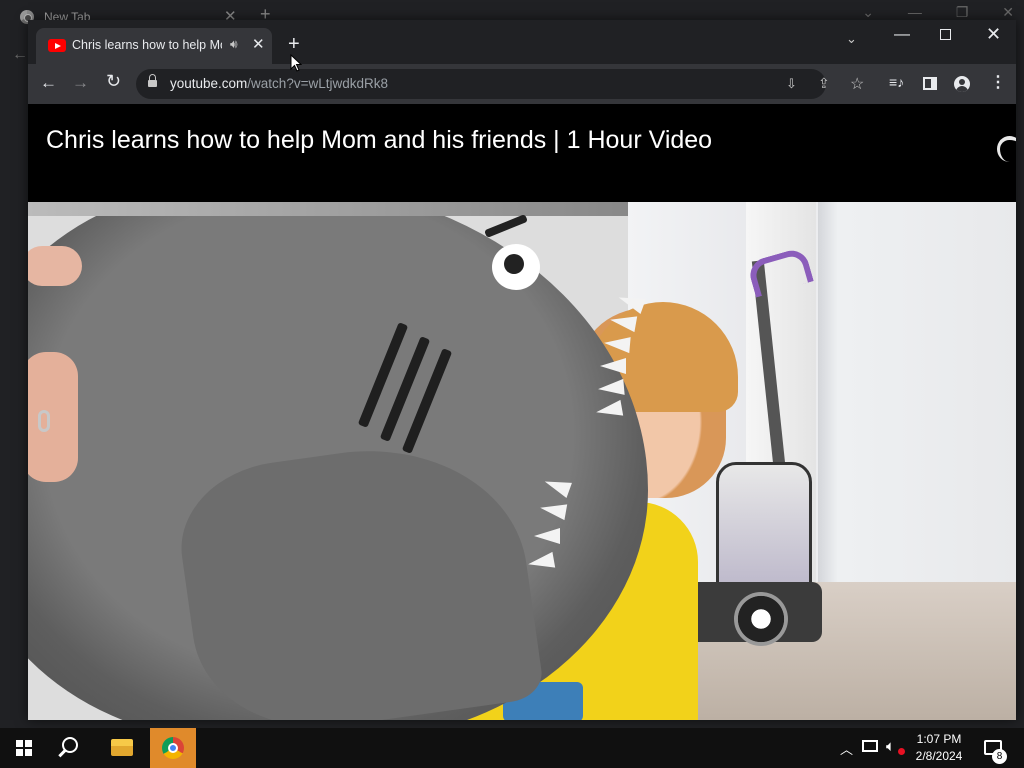  I want to click on maximize-icon, so click(945, 34).